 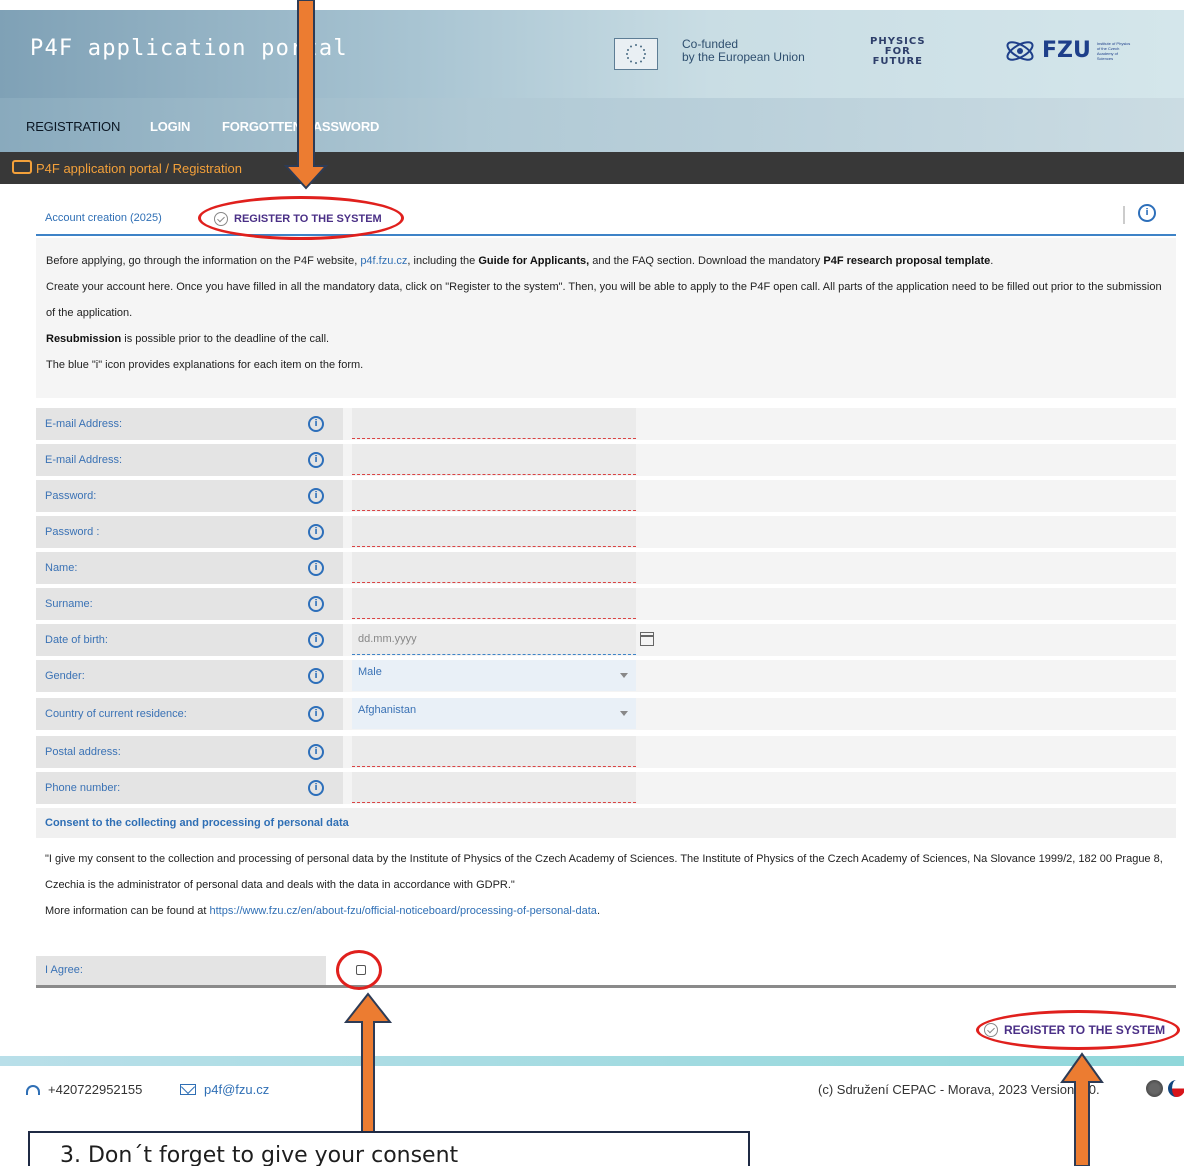 What do you see at coordinates (1082, 1109) in the screenshot?
I see `arrow-up-icon` at bounding box center [1082, 1109].